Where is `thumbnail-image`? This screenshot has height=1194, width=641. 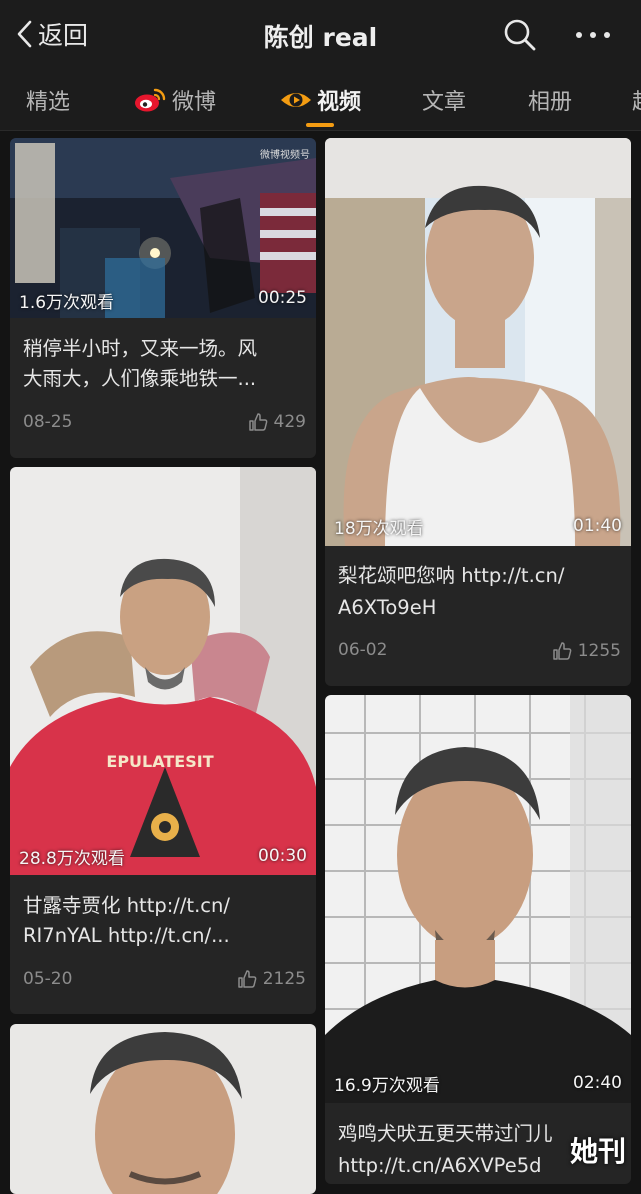 thumbnail-image is located at coordinates (163, 1109).